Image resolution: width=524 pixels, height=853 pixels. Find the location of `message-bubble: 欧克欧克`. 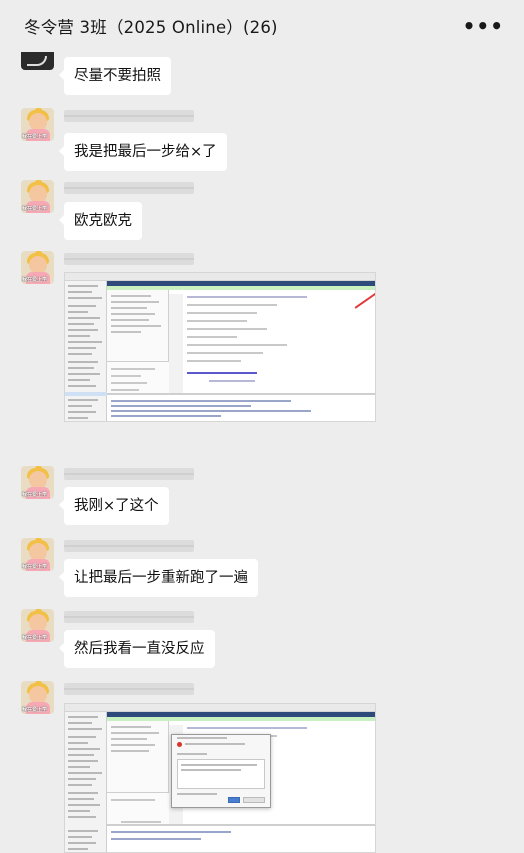

message-bubble: 欧克欧克 is located at coordinates (100, 221).